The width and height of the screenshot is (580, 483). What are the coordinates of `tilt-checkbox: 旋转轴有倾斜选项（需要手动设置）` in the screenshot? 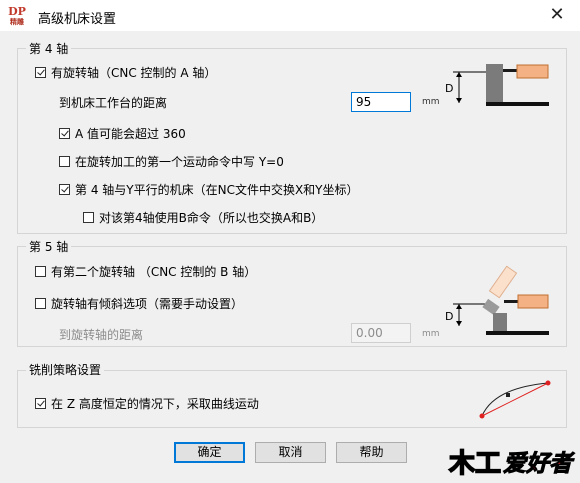 It's located at (139, 303).